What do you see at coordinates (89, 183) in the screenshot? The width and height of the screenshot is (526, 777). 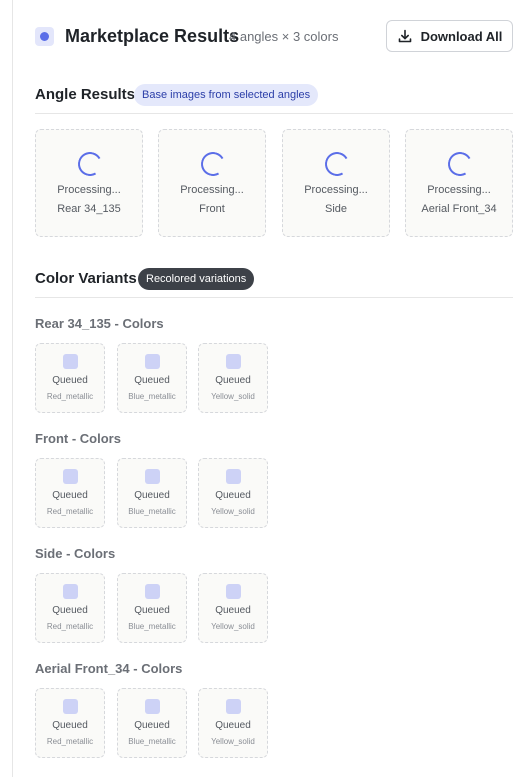 I see `angle-result-card: Processing... Rear 34_135` at bounding box center [89, 183].